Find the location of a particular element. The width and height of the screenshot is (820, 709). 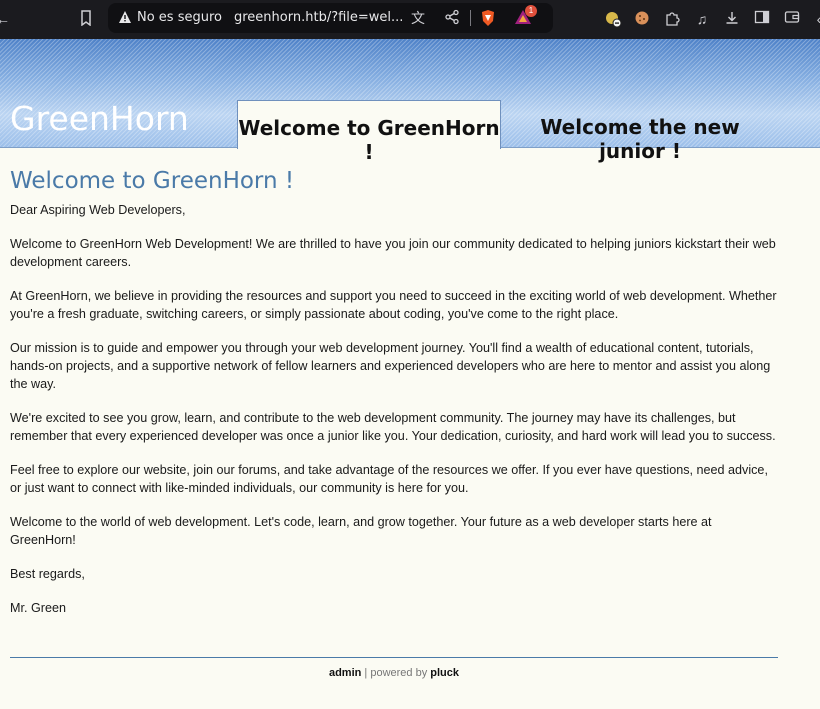

media-icon: ♫ is located at coordinates (702, 19).